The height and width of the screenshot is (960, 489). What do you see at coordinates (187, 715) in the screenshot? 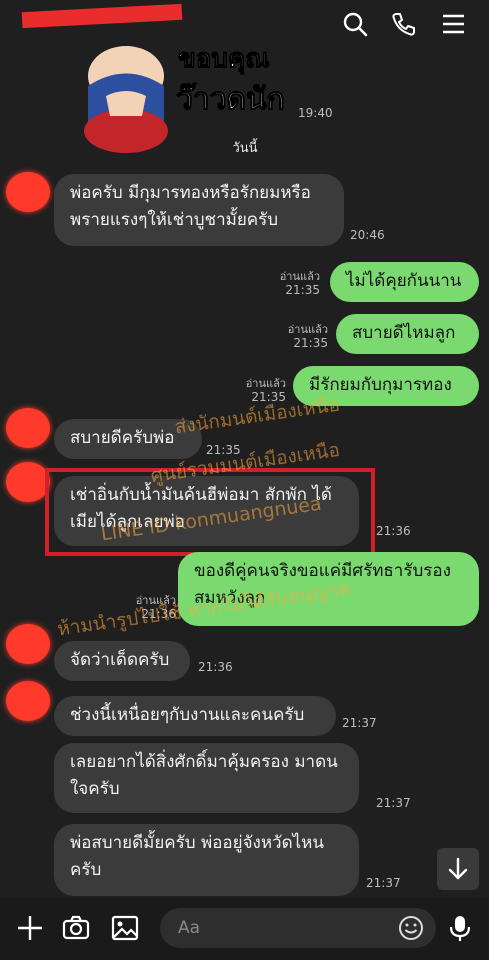
I see `message-text: ช่วงนี้เหนื่อยๆกับงานและคนครับ` at bounding box center [187, 715].